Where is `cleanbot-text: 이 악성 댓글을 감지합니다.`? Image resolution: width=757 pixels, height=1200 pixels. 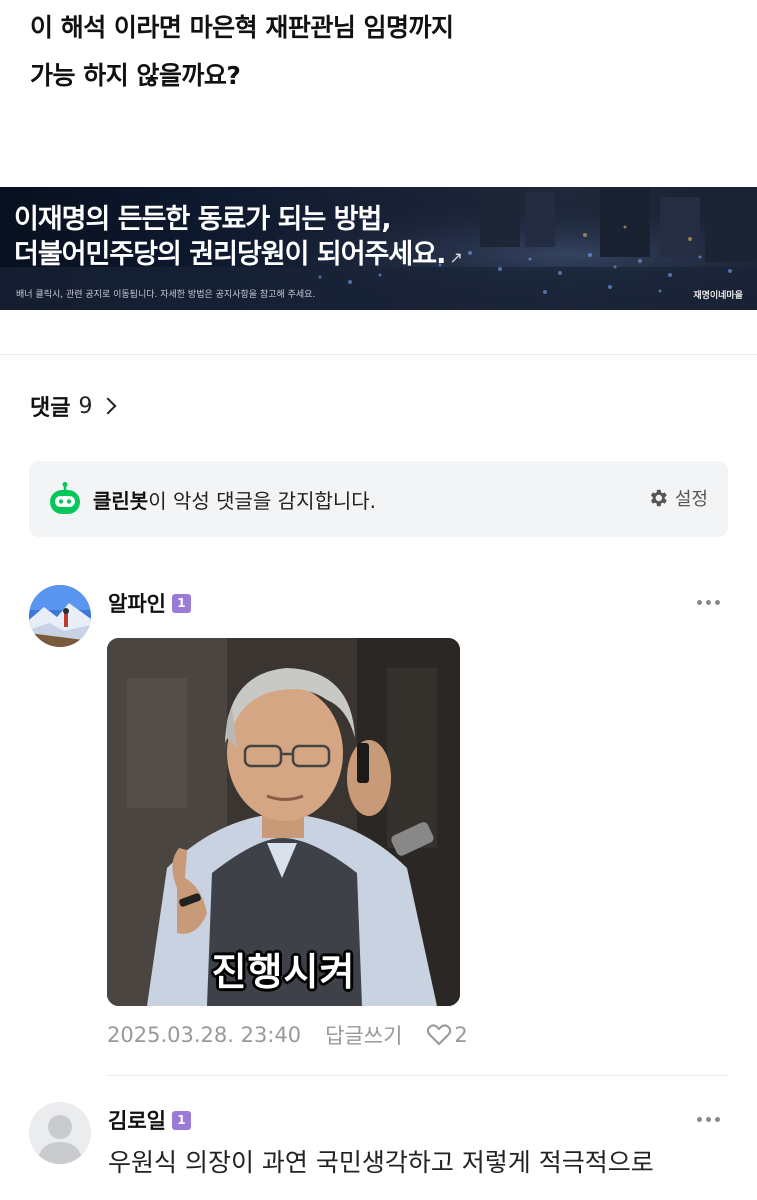 cleanbot-text: 이 악성 댓글을 감지합니다. is located at coordinates (262, 500).